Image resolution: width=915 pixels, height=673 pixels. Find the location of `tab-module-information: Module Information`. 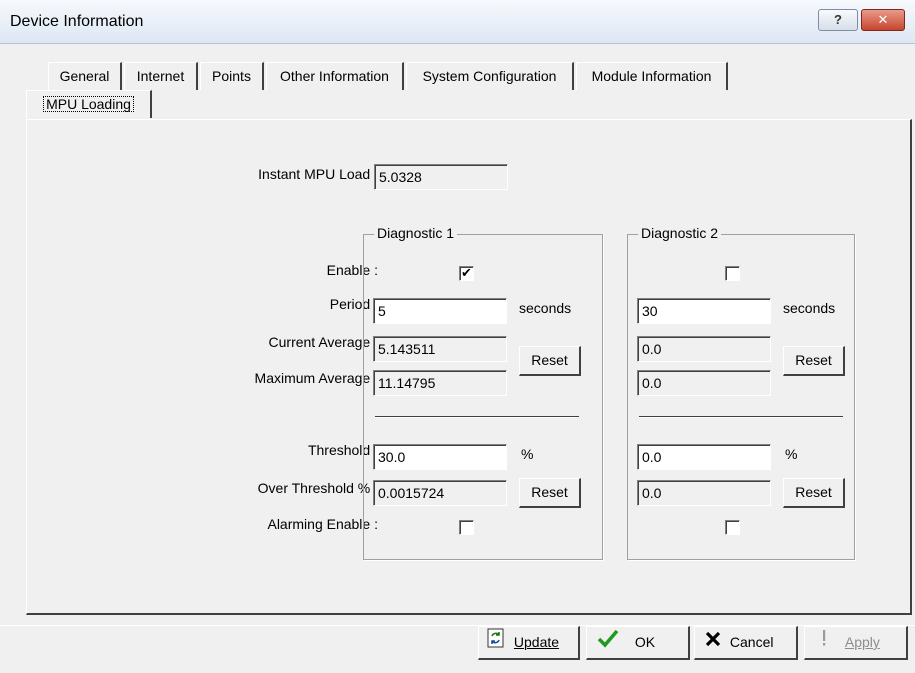

tab-module-information: Module Information is located at coordinates (652, 76).